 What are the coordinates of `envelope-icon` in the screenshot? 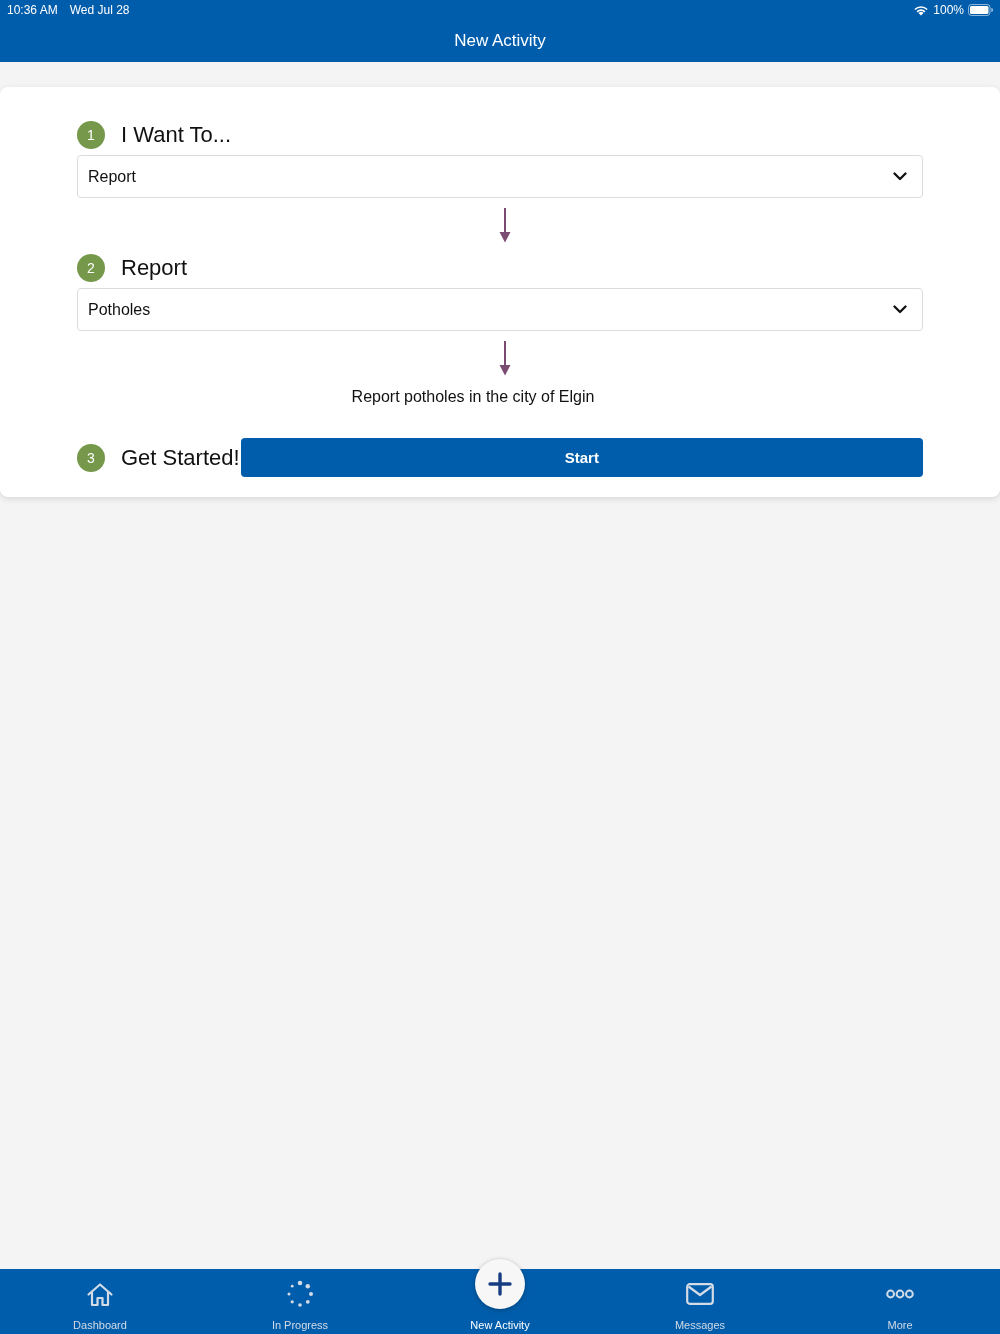 It's located at (700, 1294).